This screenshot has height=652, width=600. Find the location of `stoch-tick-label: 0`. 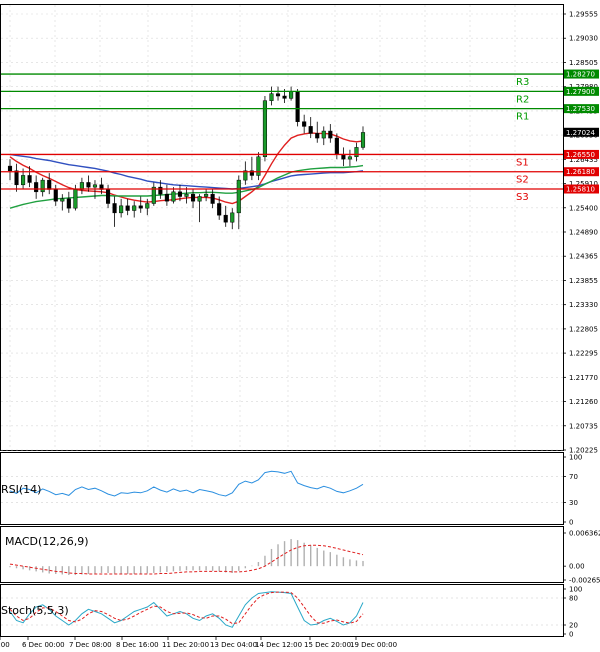

stoch-tick-label: 0 is located at coordinates (571, 635).